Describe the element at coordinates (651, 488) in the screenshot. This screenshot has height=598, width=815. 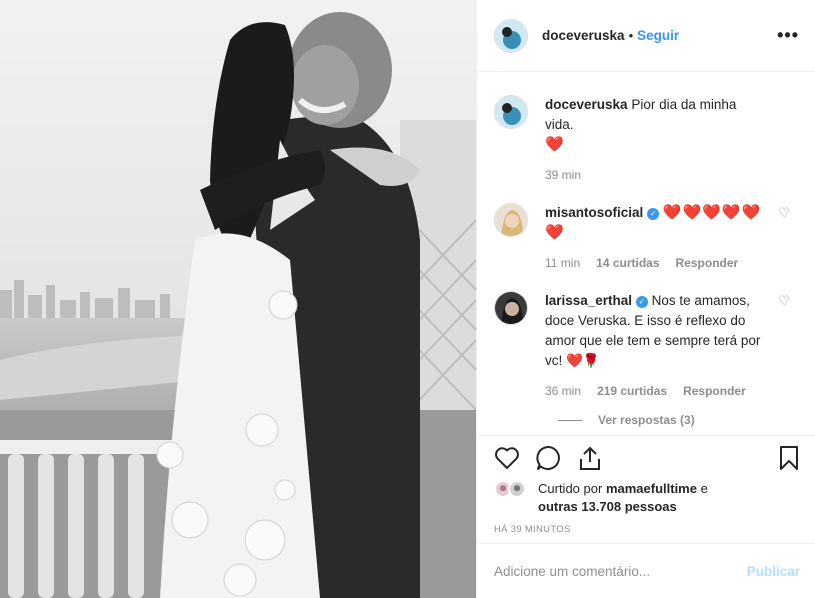
I see `liked-by-user: mamaefulltime` at that location.